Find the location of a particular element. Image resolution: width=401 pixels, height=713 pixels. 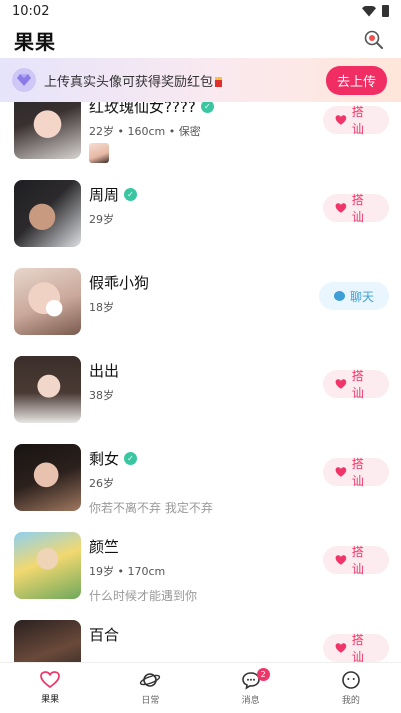

user-list-item: 出出 38岁 搭 讪 is located at coordinates (200, 396).